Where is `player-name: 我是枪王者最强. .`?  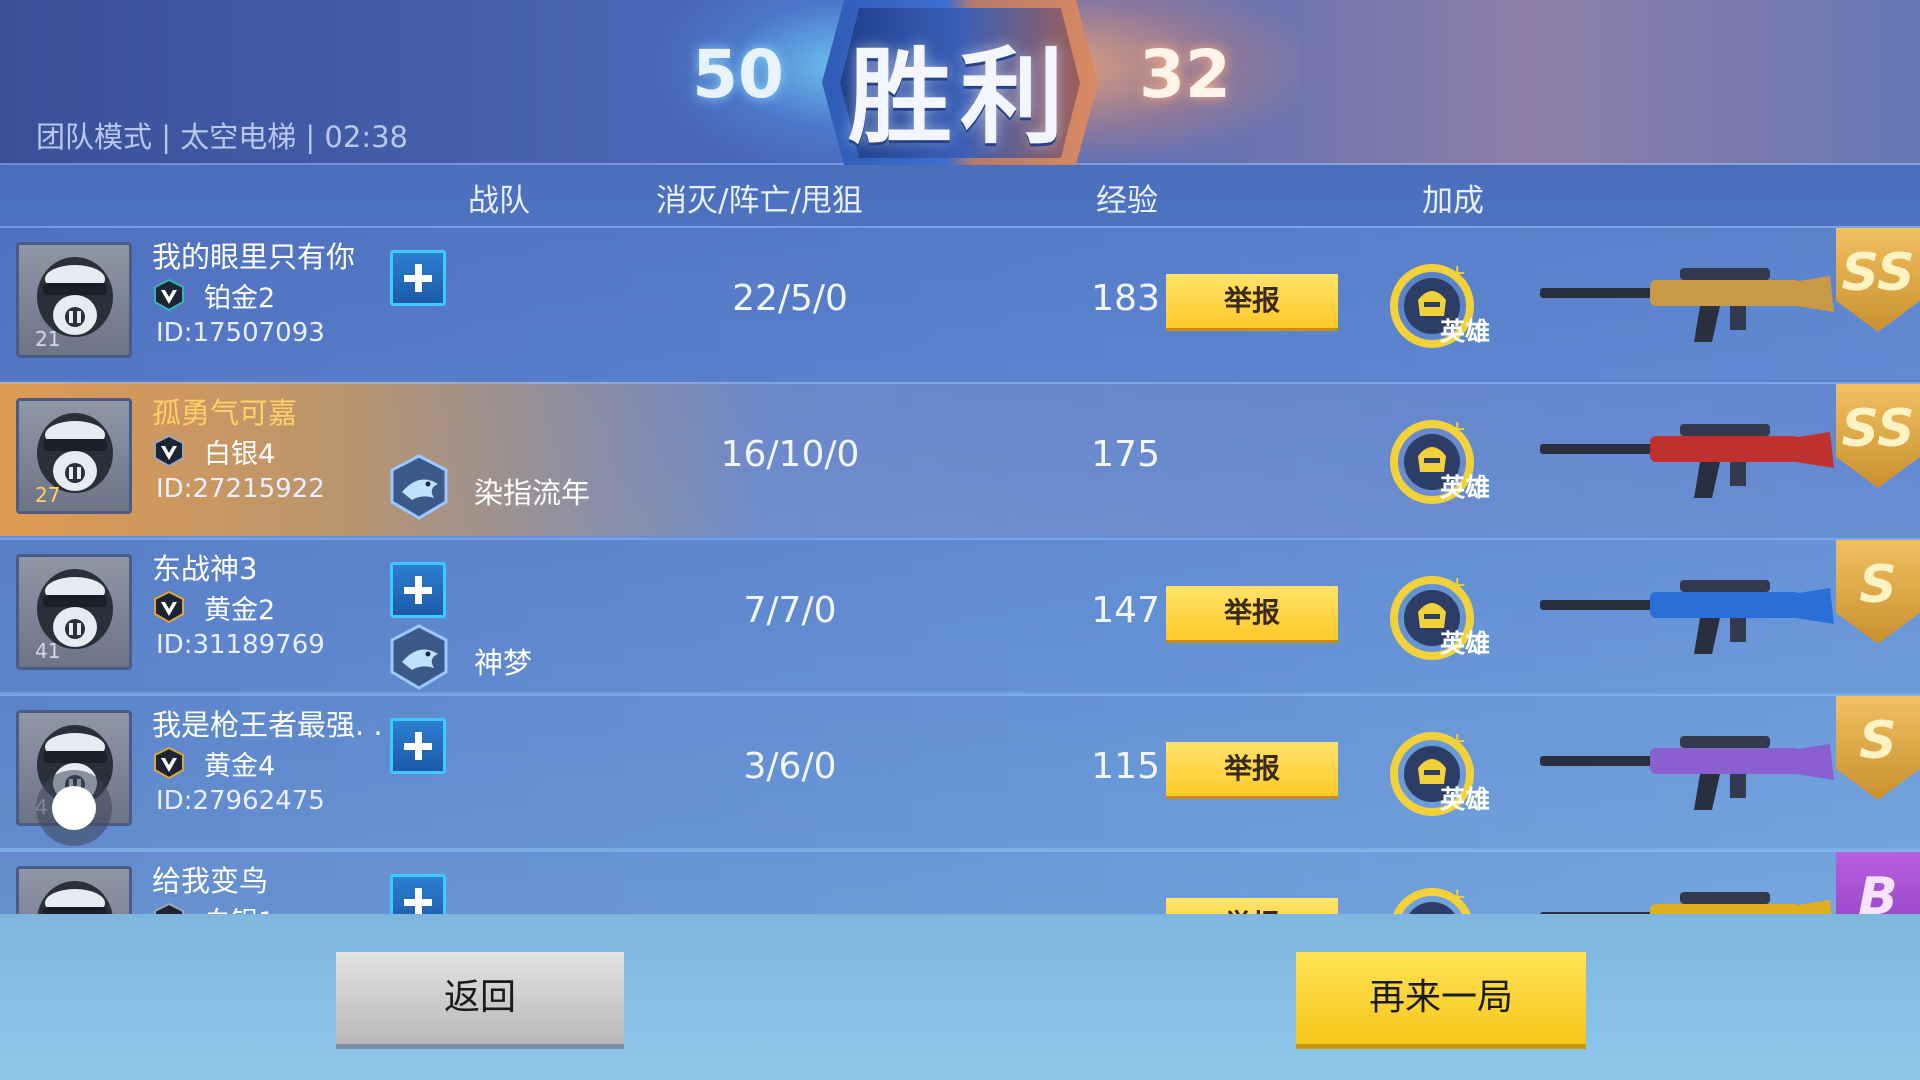
player-name: 我是枪王者最强. . is located at coordinates (267, 725).